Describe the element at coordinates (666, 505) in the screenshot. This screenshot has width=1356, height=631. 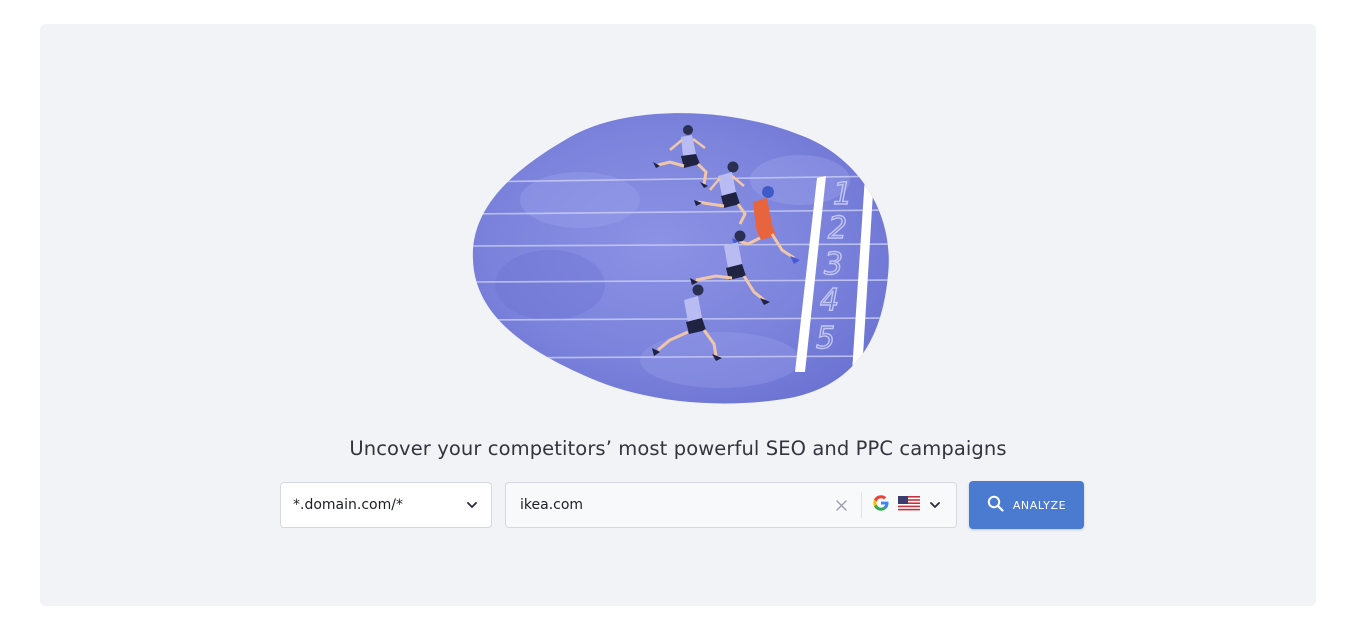
I see `domain-search-input` at that location.